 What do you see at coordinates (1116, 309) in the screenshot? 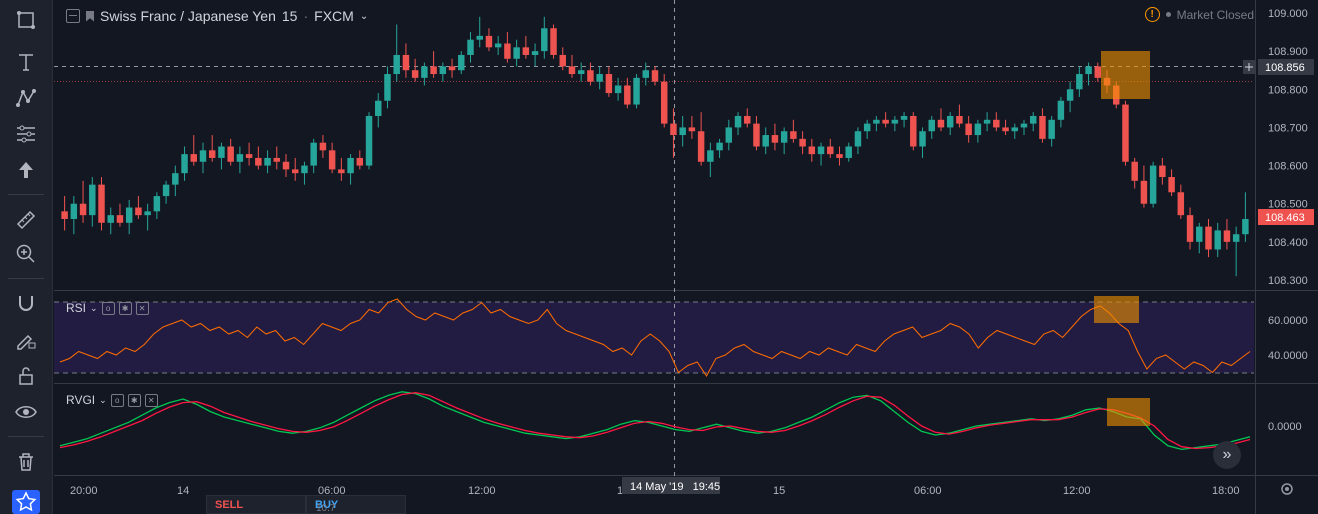
I see `highlight-box-rsi` at bounding box center [1116, 309].